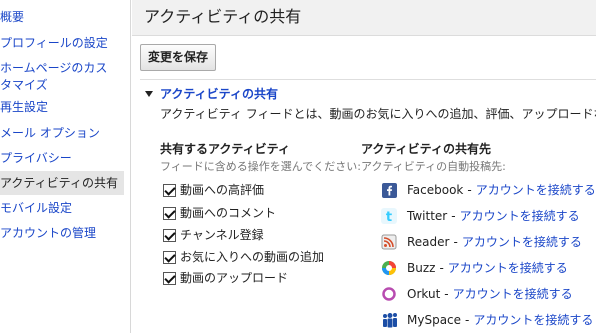 Image resolution: width=596 pixels, height=333 pixels. I want to click on service-name: Orkut, so click(424, 293).